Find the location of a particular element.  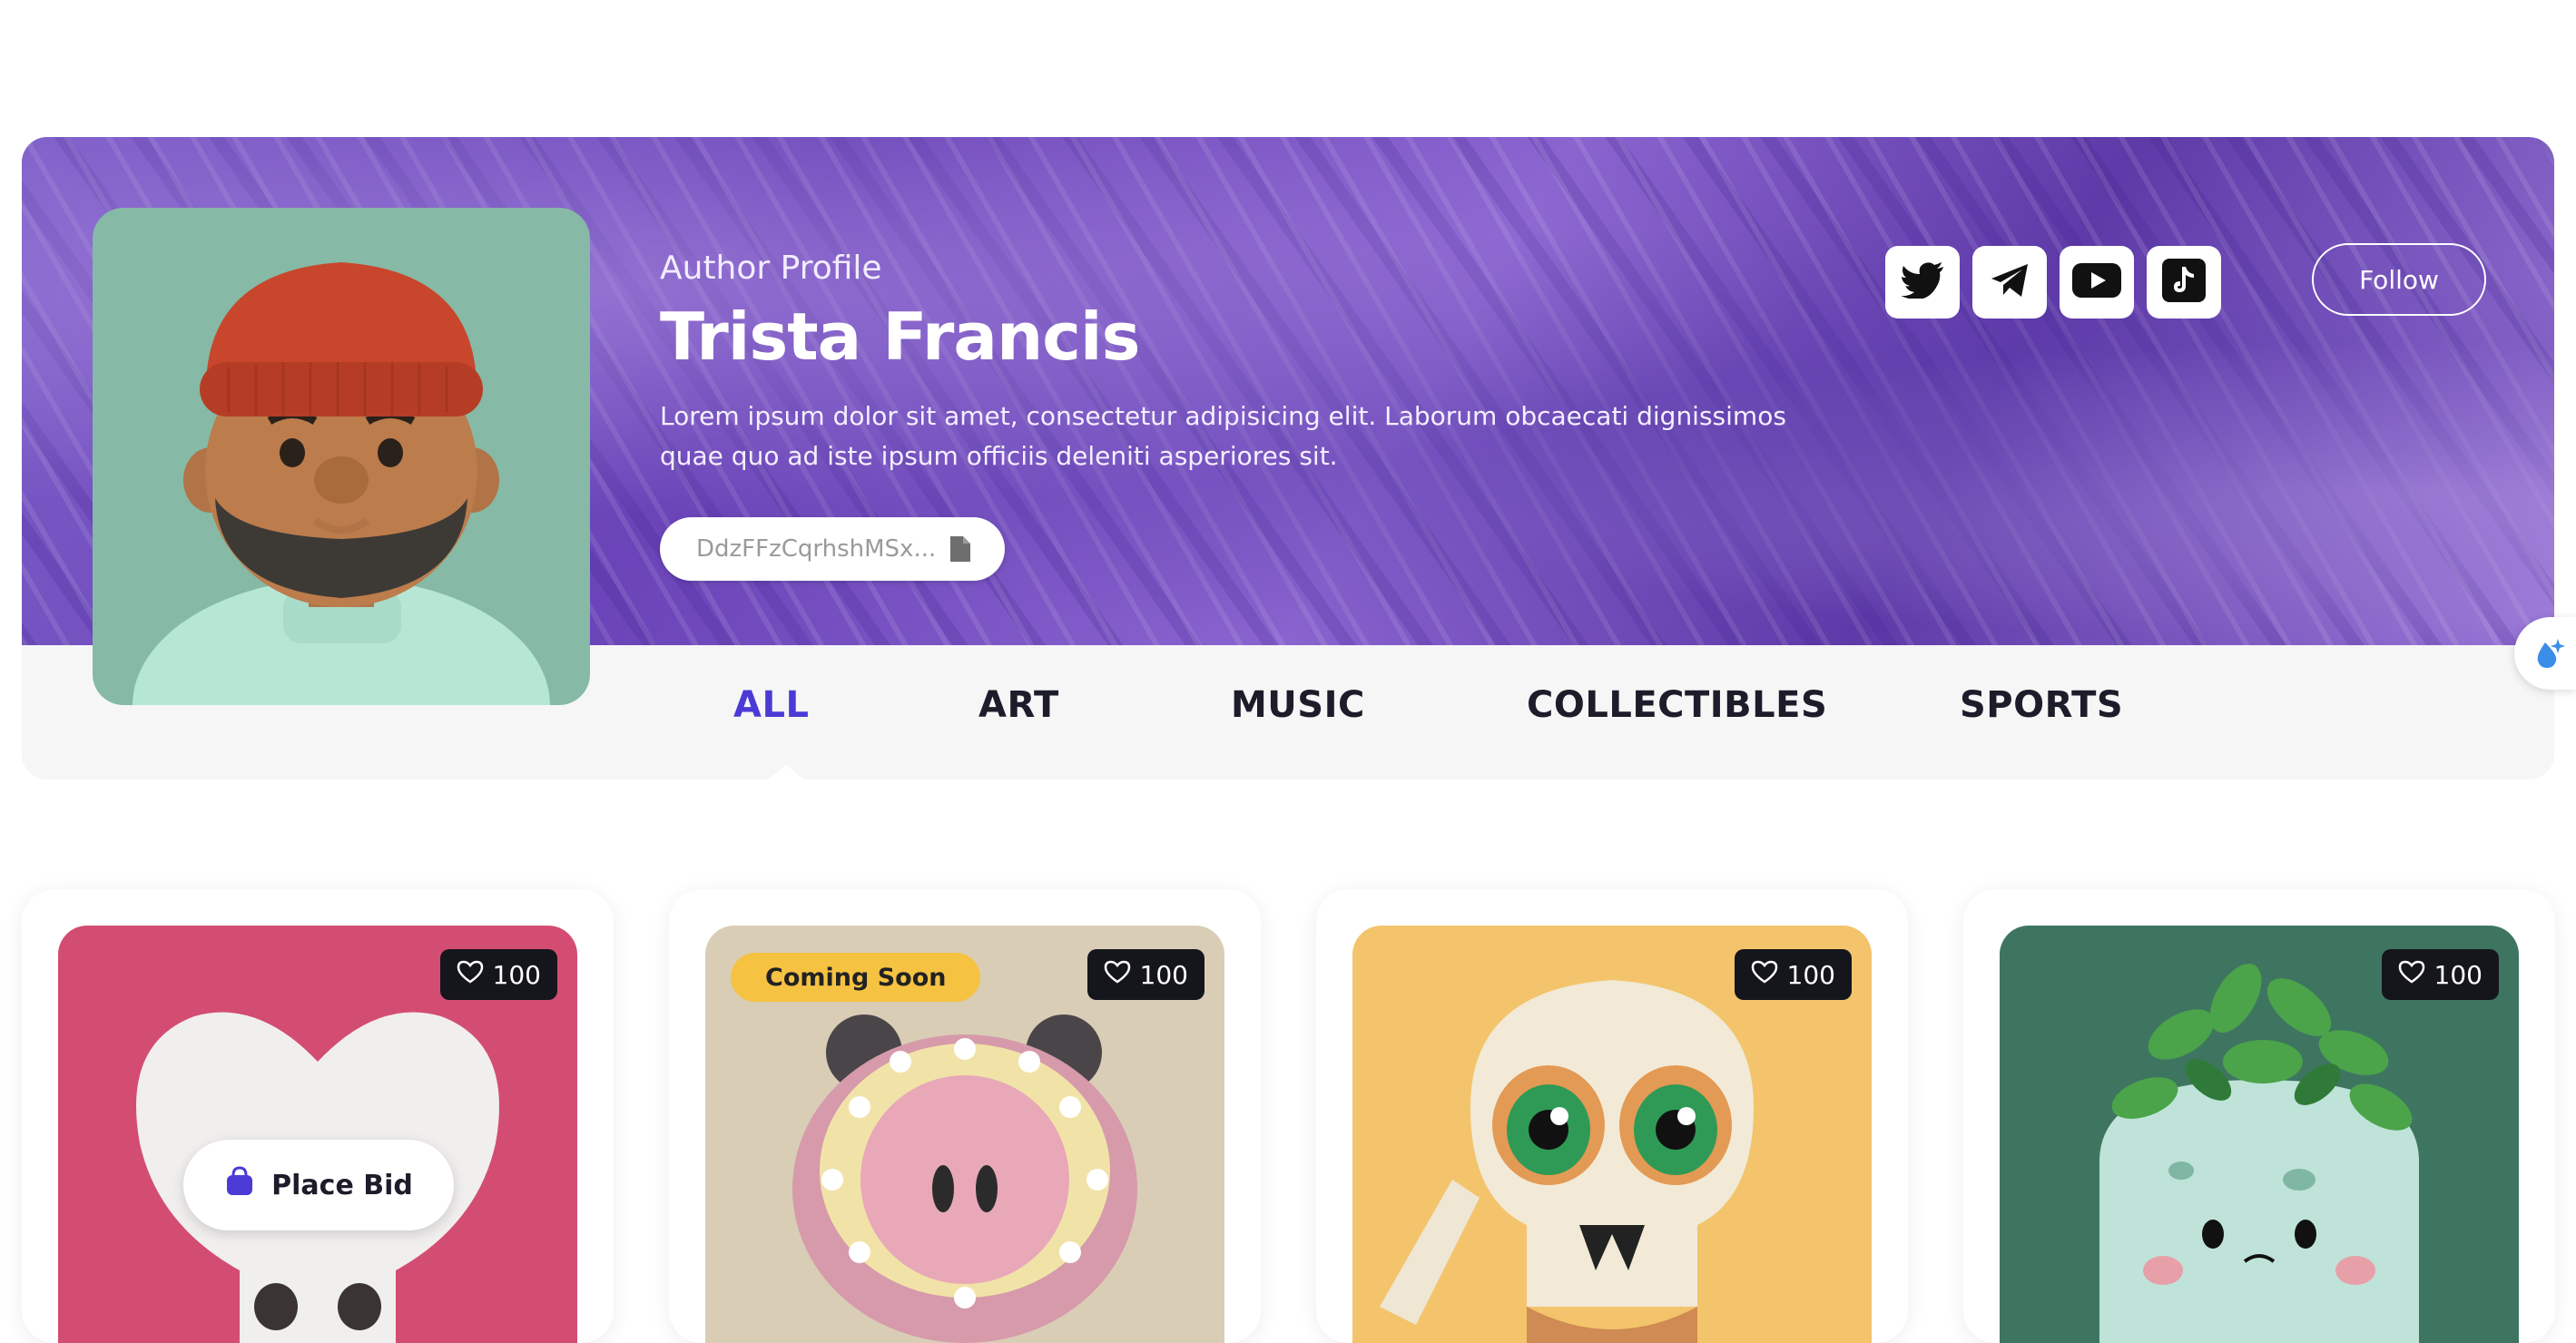

nft-card: Coming Soon 100 is located at coordinates (965, 1116).